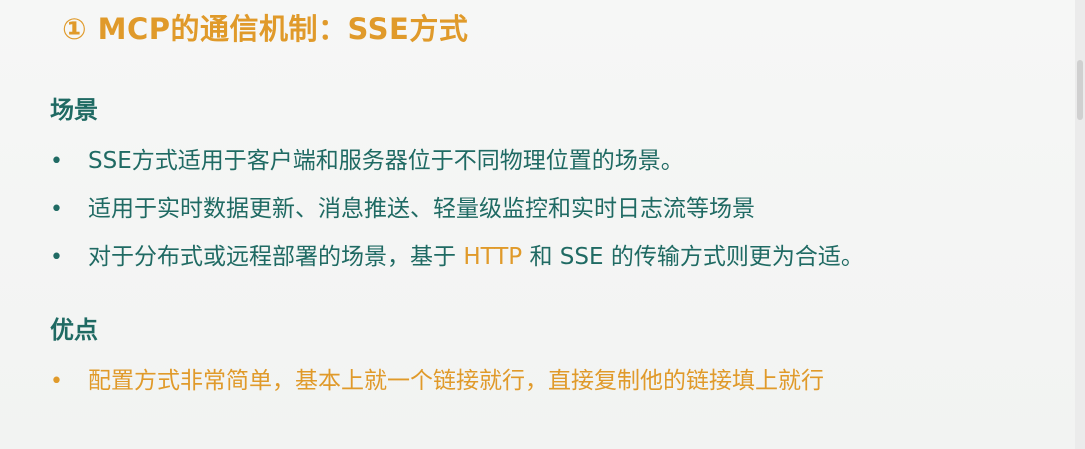 The image size is (1085, 449). Describe the element at coordinates (1080, 90) in the screenshot. I see `scrollbar-thumb` at that location.